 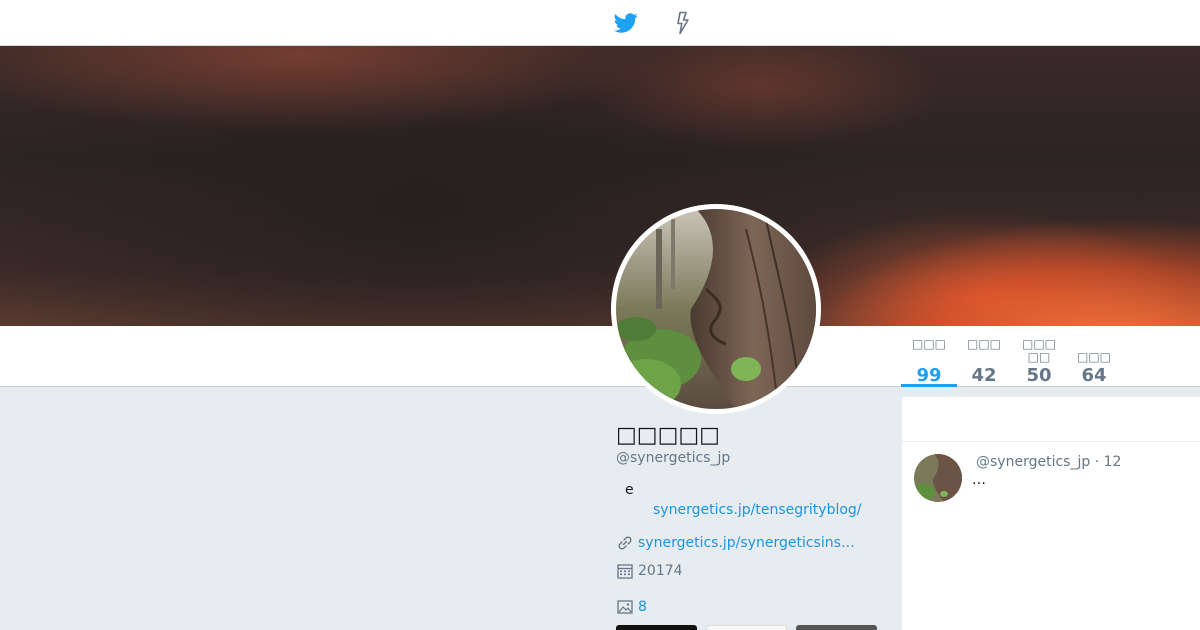 I want to click on tweet-avatar, so click(x=938, y=478).